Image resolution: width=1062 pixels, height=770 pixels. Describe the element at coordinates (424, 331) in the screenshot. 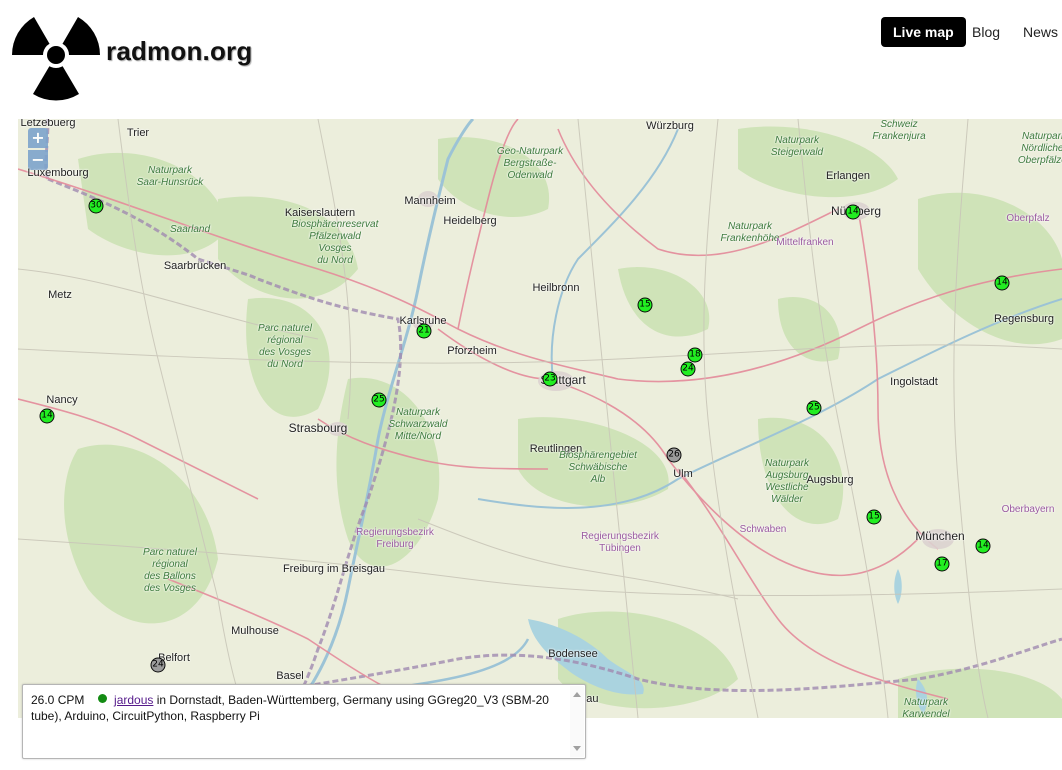

I see `radiation-station-marker: 21` at that location.